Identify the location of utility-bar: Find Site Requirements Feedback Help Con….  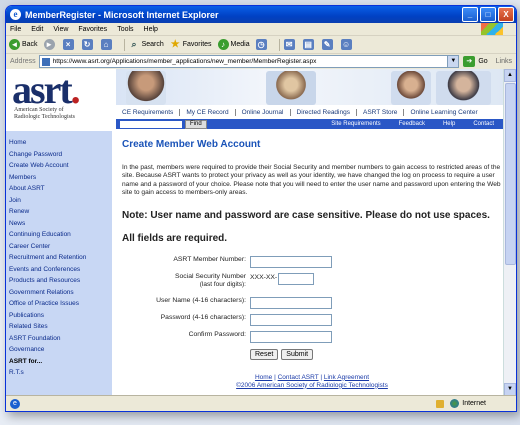
(310, 124).